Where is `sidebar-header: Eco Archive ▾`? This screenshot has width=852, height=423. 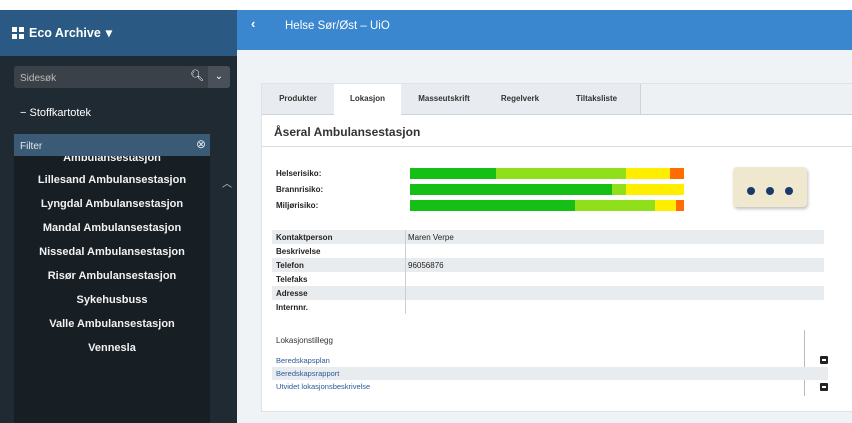
sidebar-header: Eco Archive ▾ is located at coordinates (118, 33).